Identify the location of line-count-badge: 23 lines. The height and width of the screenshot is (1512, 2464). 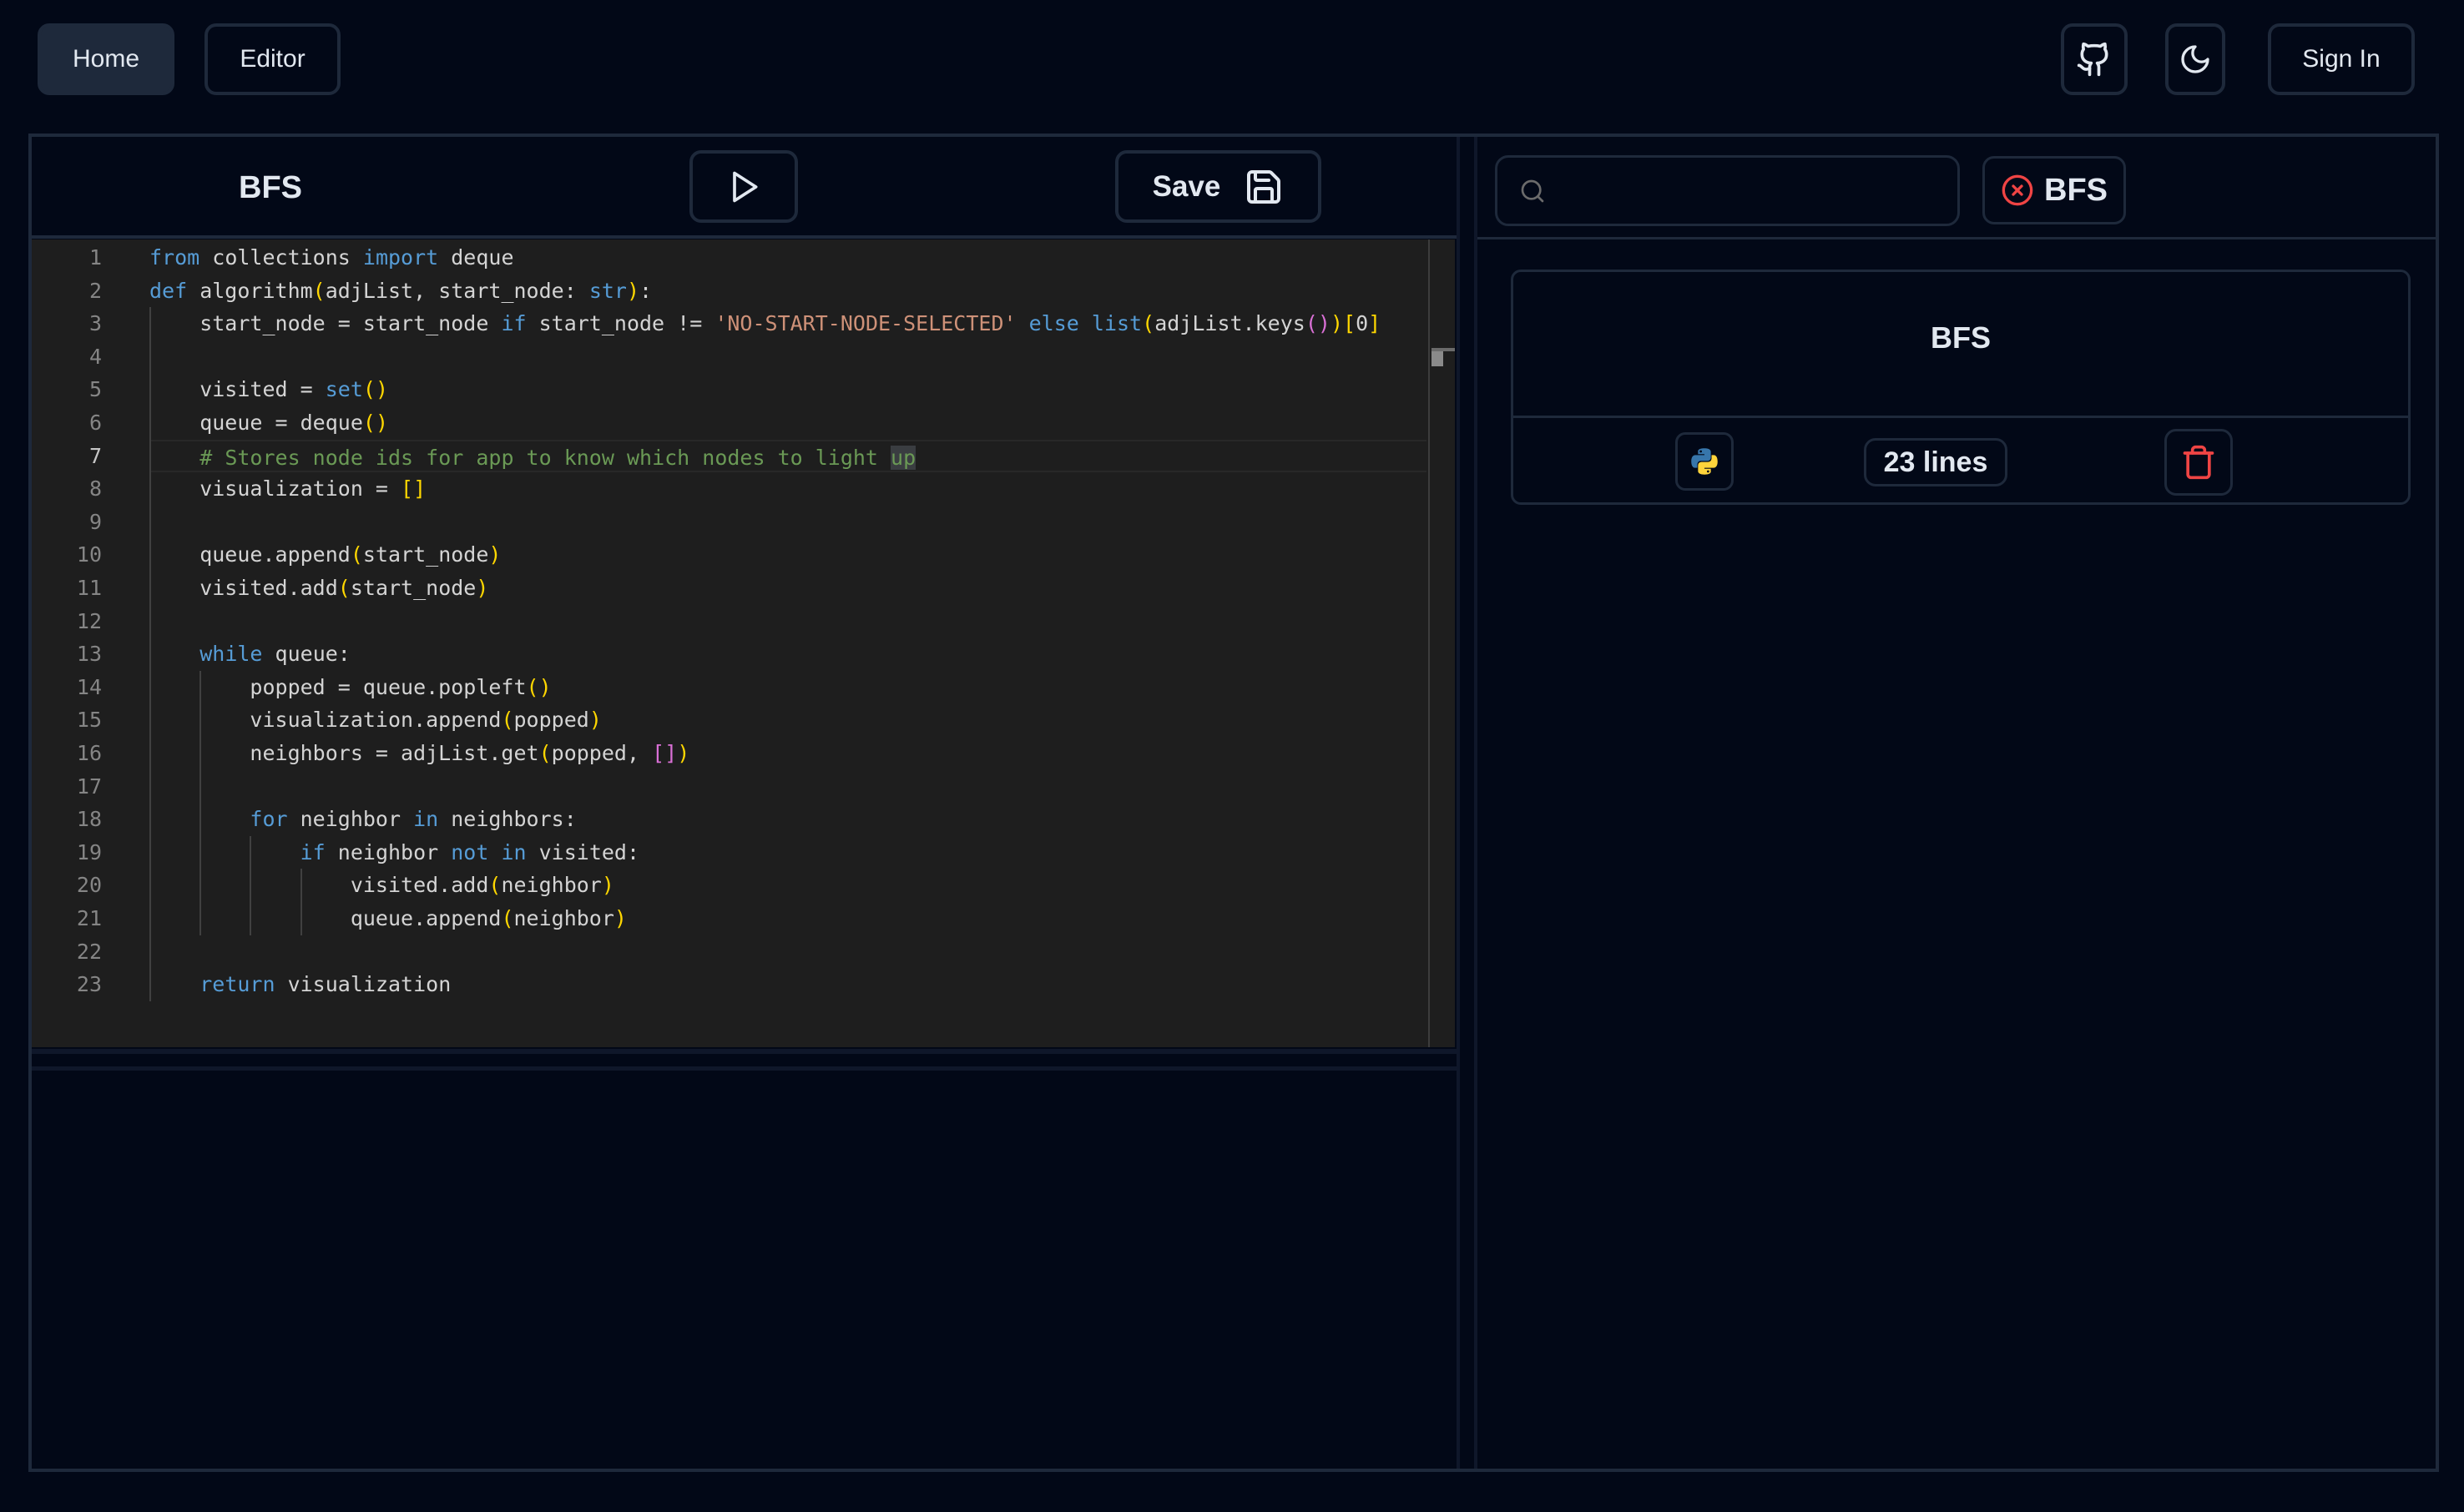
(1935, 462).